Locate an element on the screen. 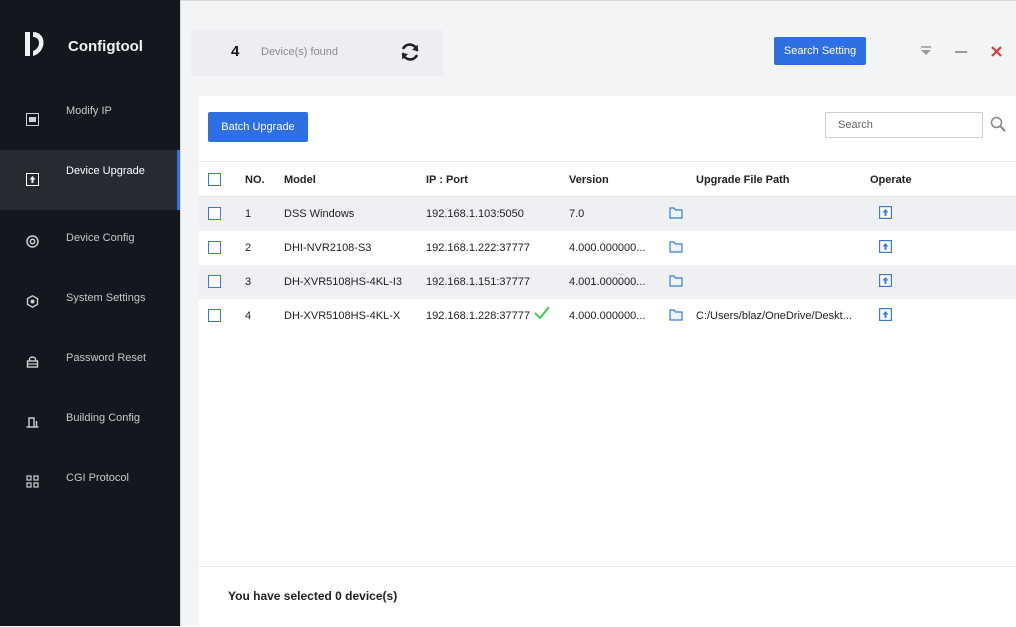 Image resolution: width=1016 pixels, height=627 pixels. cell-no: 4 is located at coordinates (248, 316).